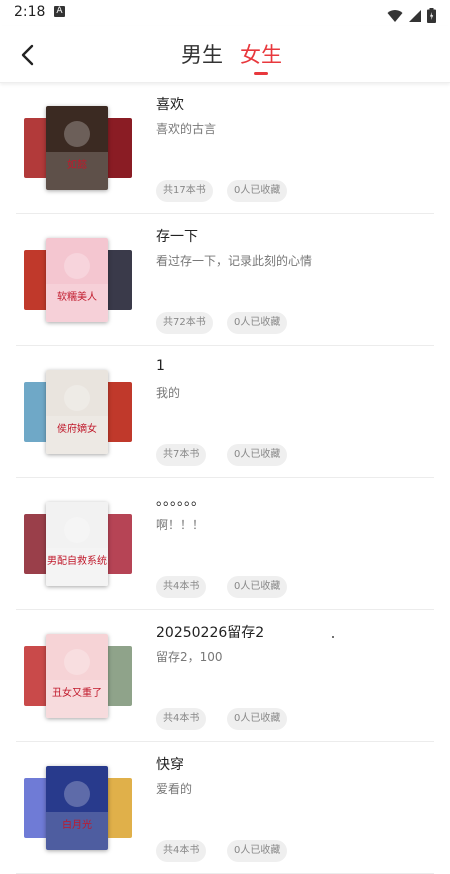  Describe the element at coordinates (234, 261) in the screenshot. I see `booklist-desc: 看过存一下，记录此刻的心情` at that location.